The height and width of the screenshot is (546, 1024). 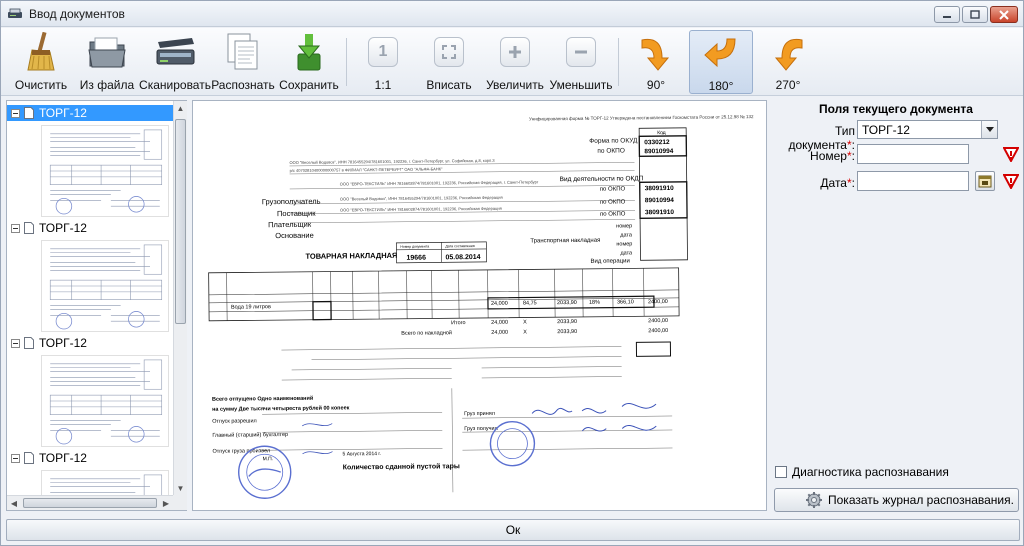 What do you see at coordinates (870, 472) in the screenshot?
I see `diagnostics-label: Диагностика распознавания` at bounding box center [870, 472].